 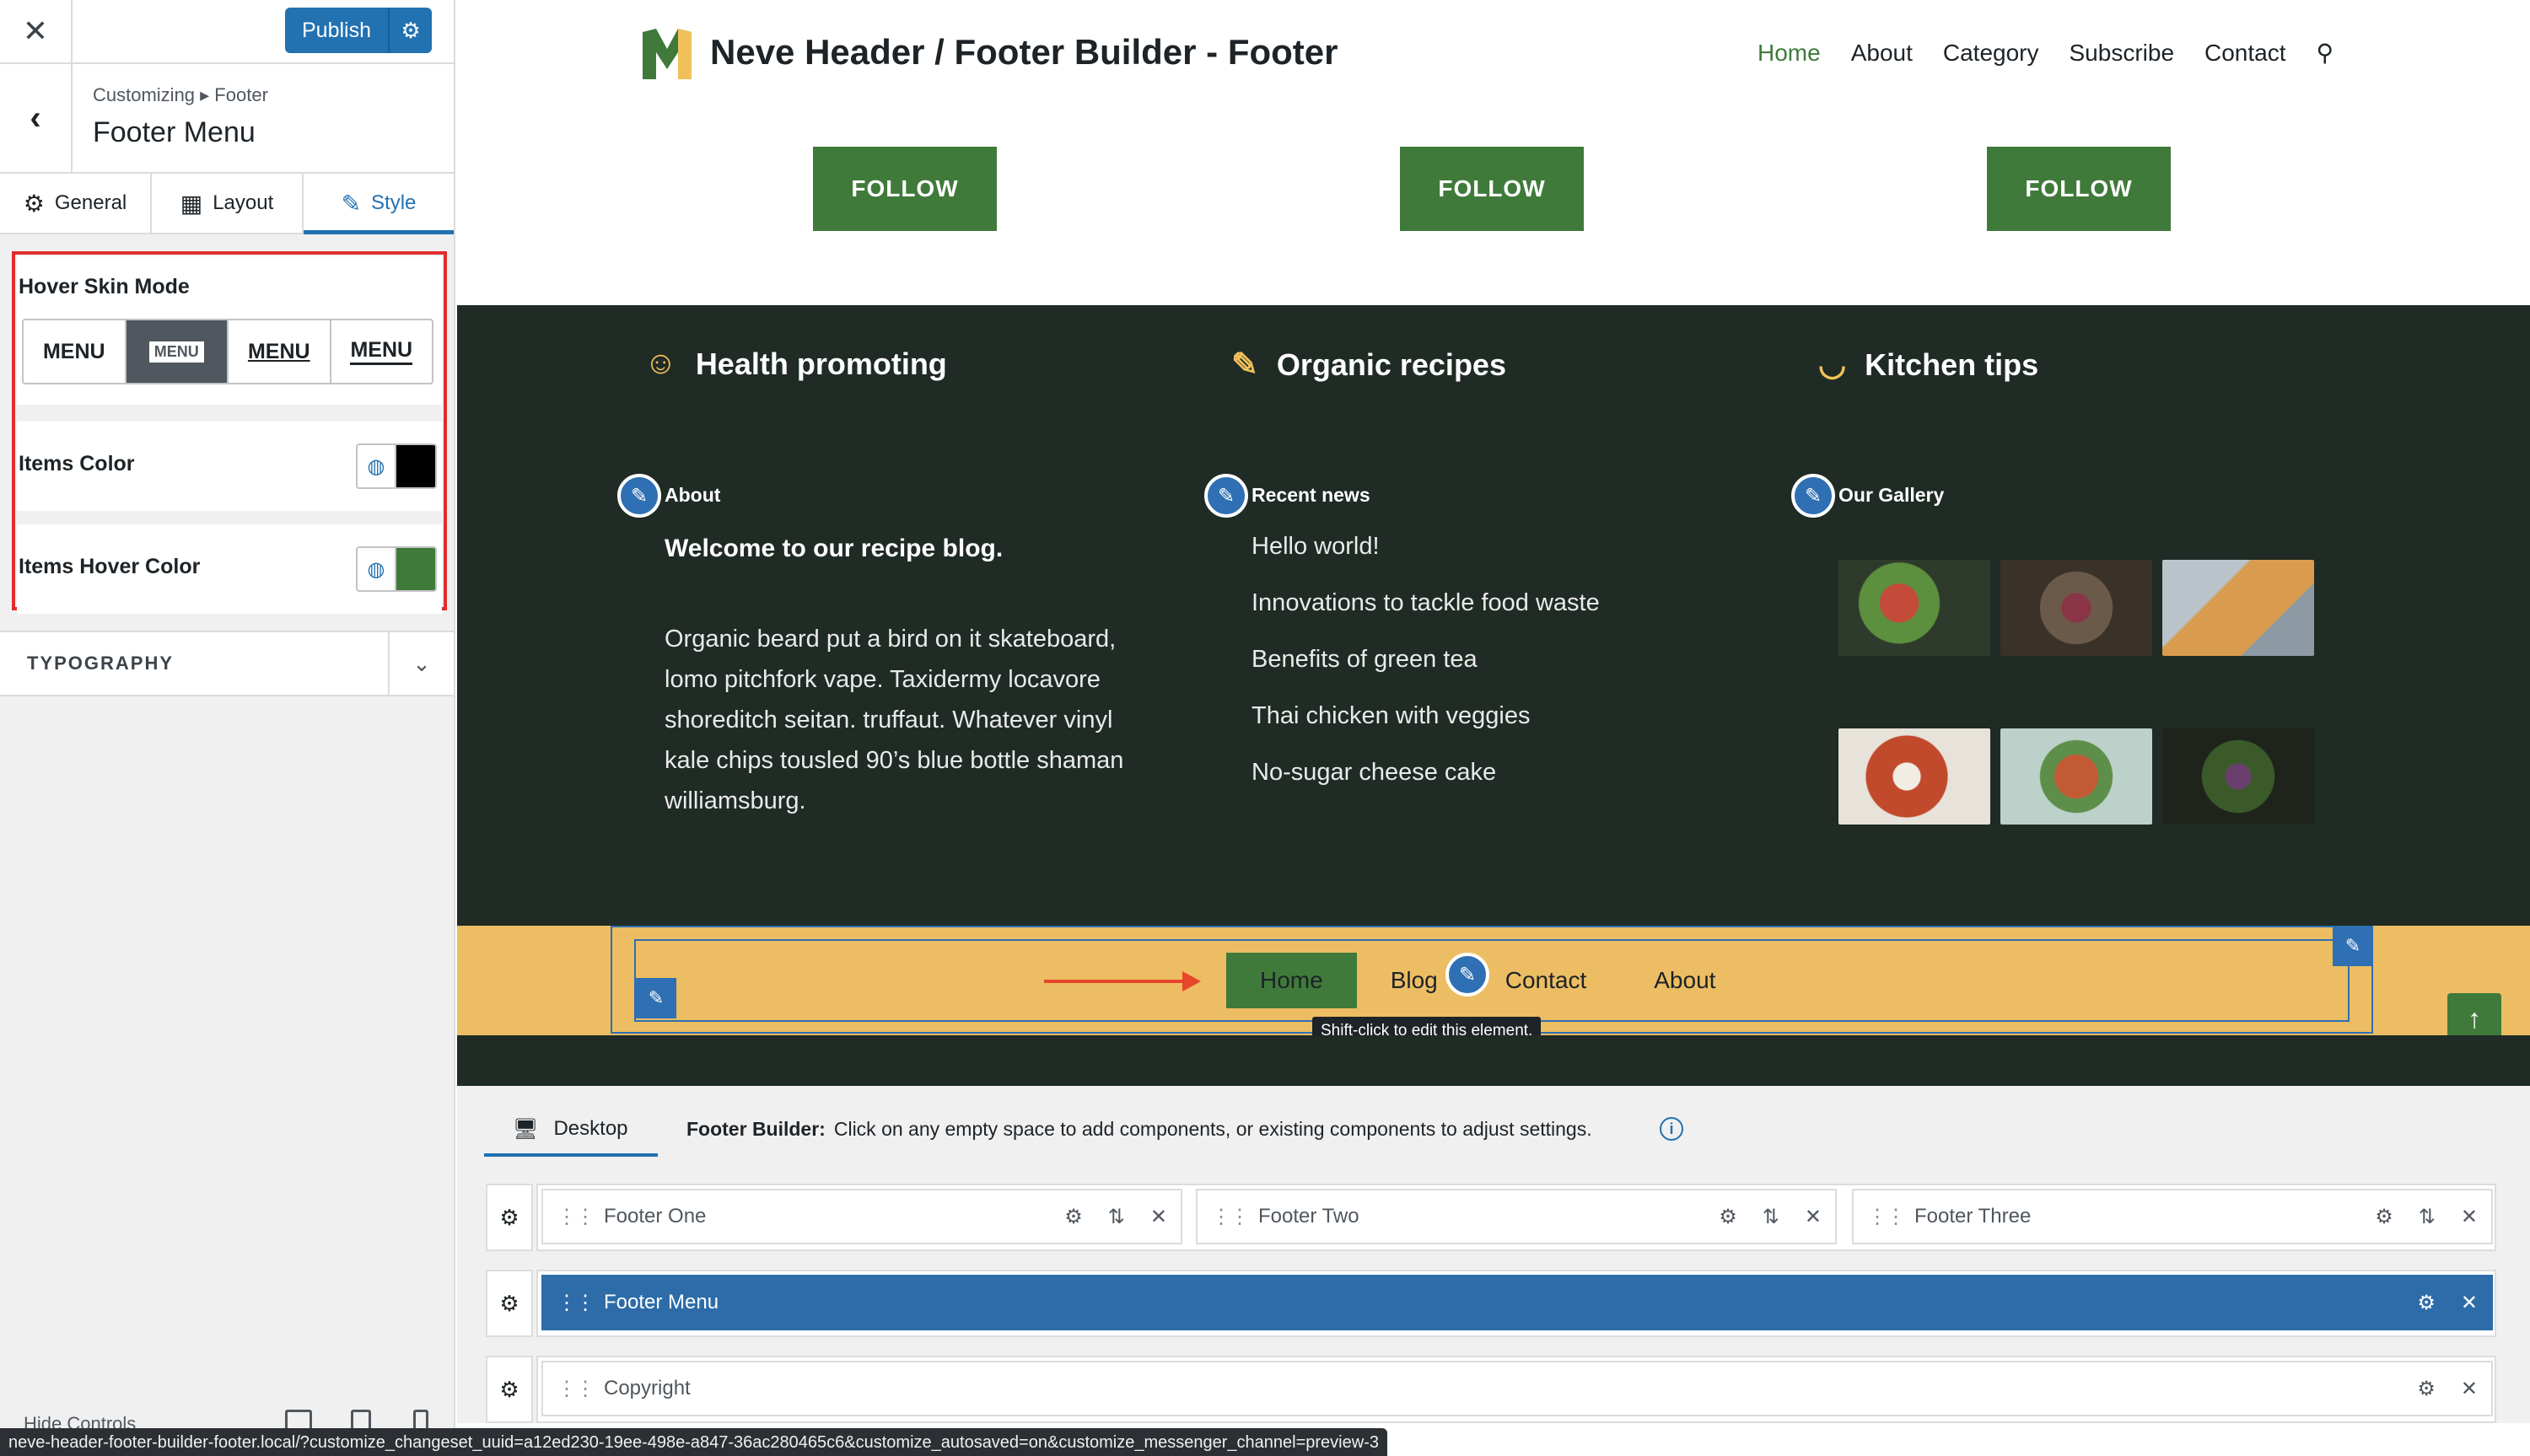 What do you see at coordinates (177, 351) in the screenshot?
I see `skin-option-fill: MENU` at bounding box center [177, 351].